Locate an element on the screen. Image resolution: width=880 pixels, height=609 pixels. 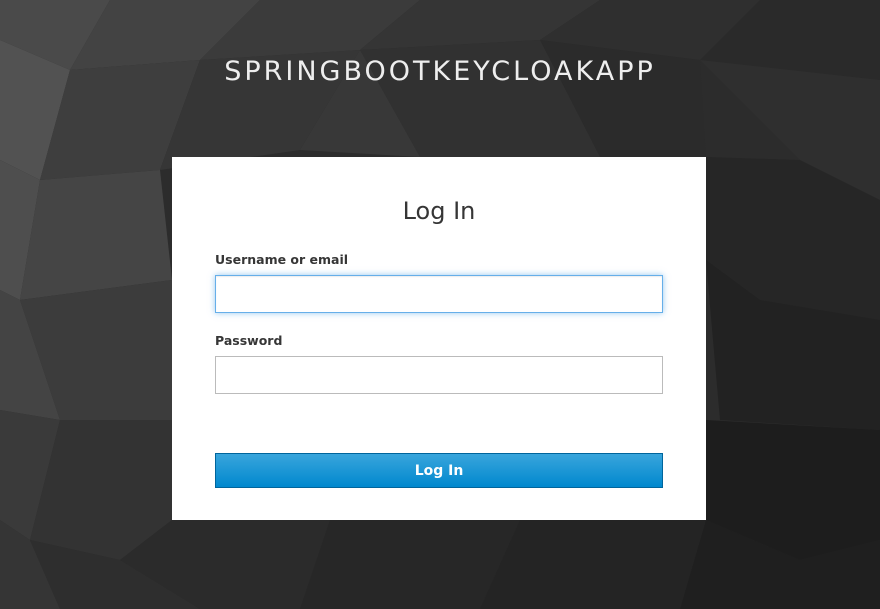
login-heading: Log In is located at coordinates (439, 211).